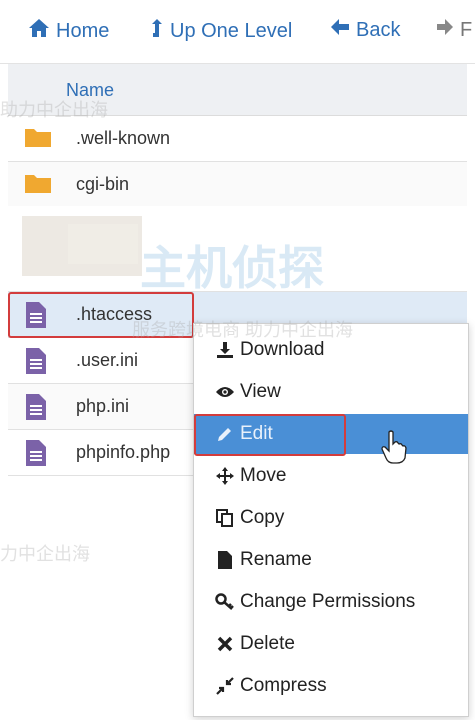 This screenshot has height=720, width=475. Describe the element at coordinates (107, 360) in the screenshot. I see `file-name: .user.ini` at that location.